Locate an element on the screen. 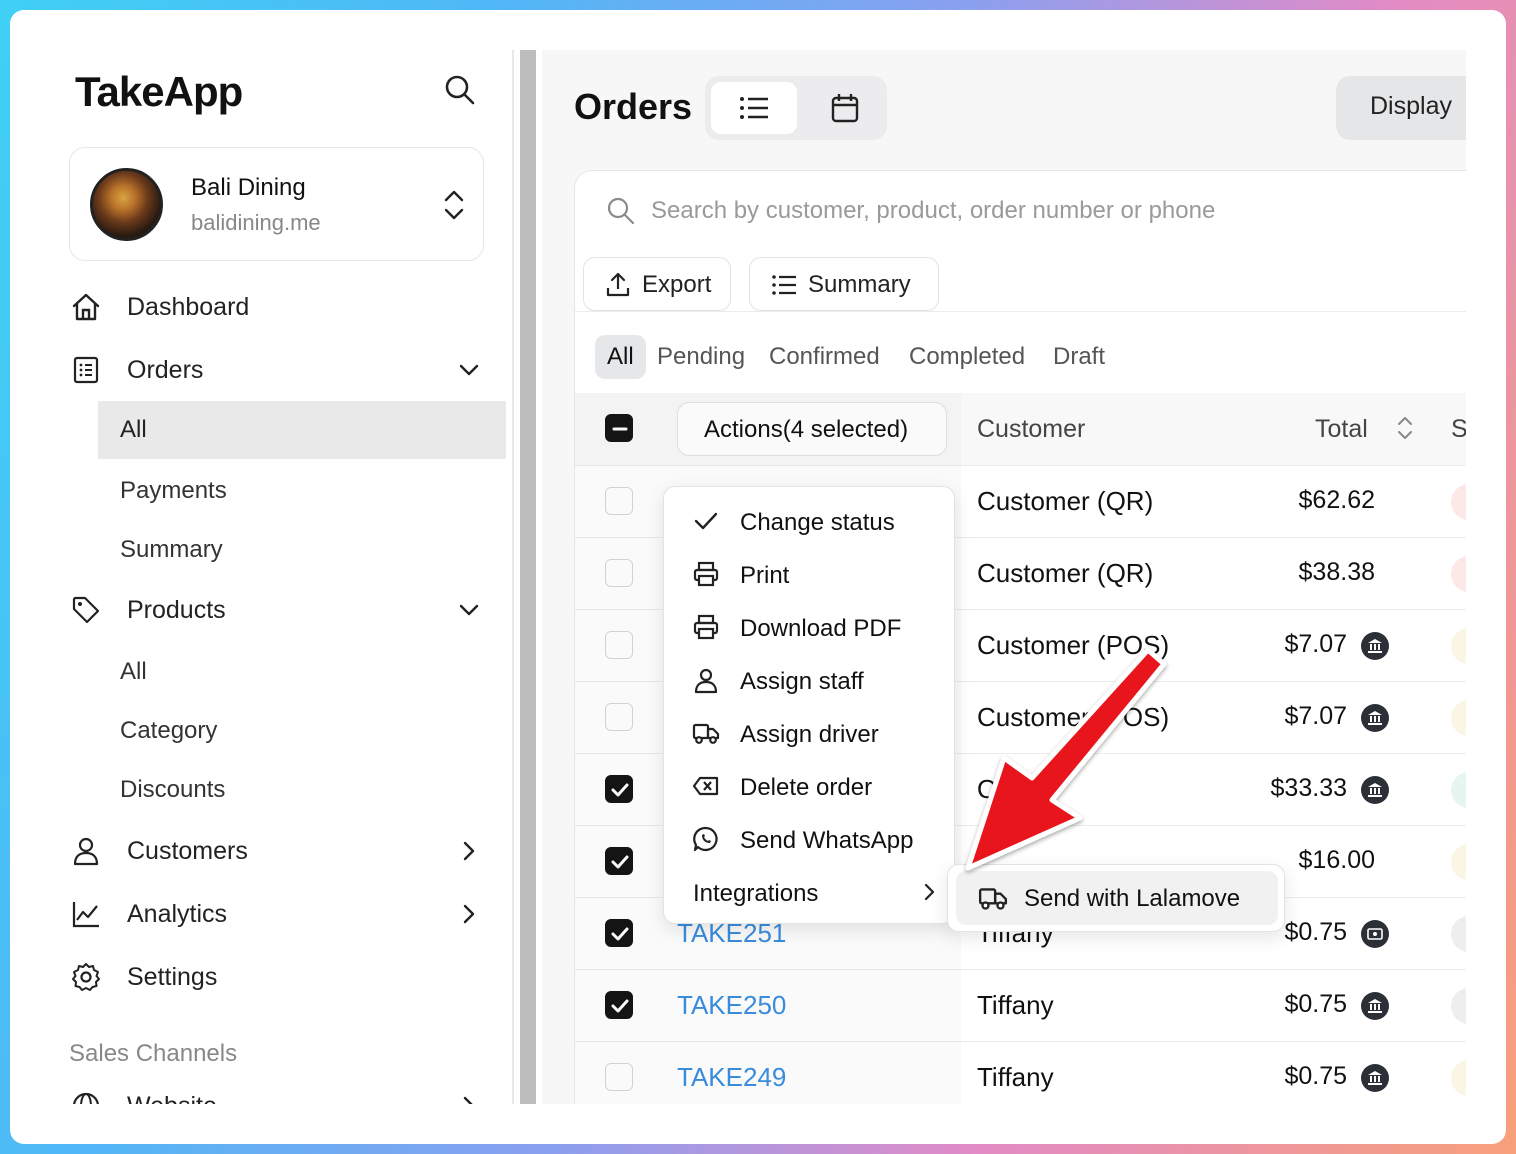 The width and height of the screenshot is (1516, 1154). upload-icon is located at coordinates (618, 284).